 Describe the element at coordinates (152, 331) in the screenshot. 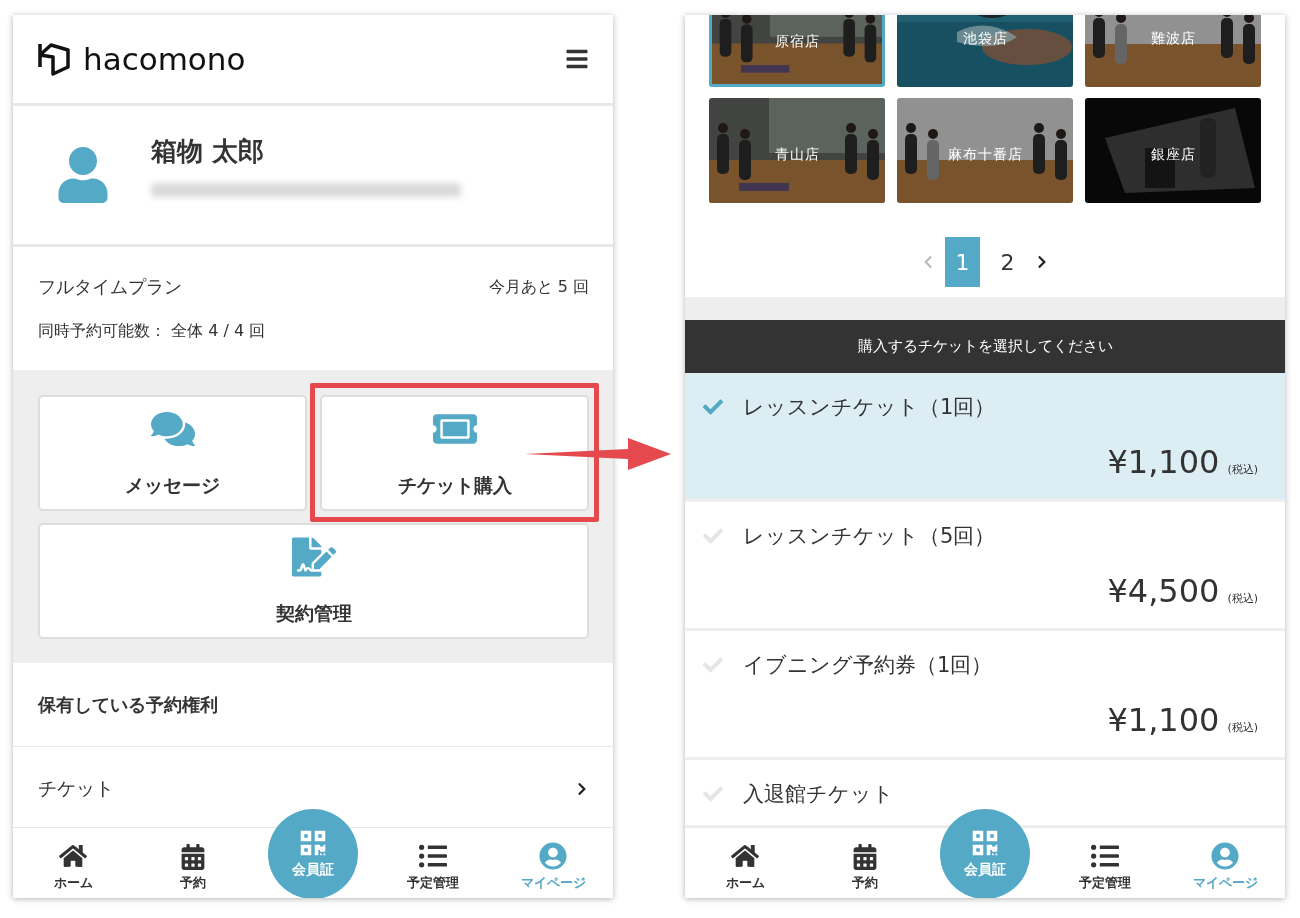

I see `concurrent-reservations: 同時予約可能数： 全体 4 / 4 回` at that location.